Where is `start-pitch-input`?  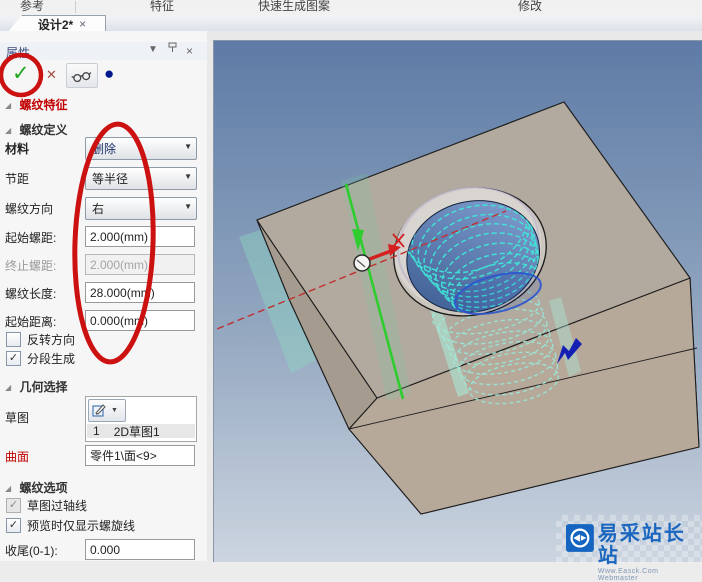 start-pitch-input is located at coordinates (140, 236).